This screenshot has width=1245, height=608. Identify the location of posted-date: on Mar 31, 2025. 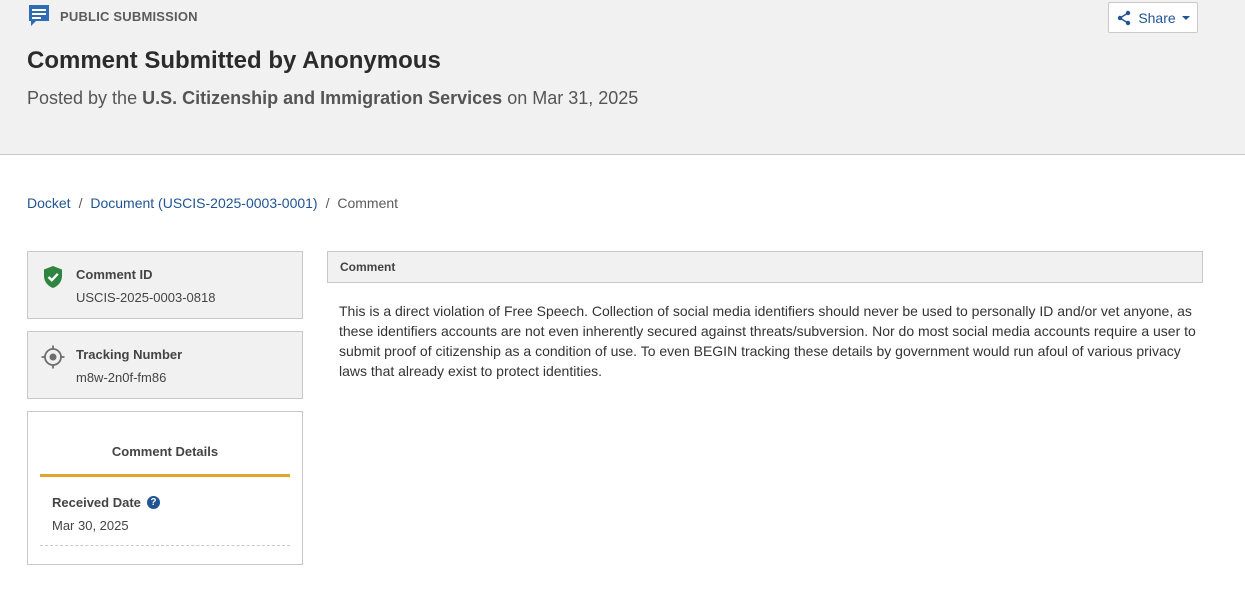
(573, 98).